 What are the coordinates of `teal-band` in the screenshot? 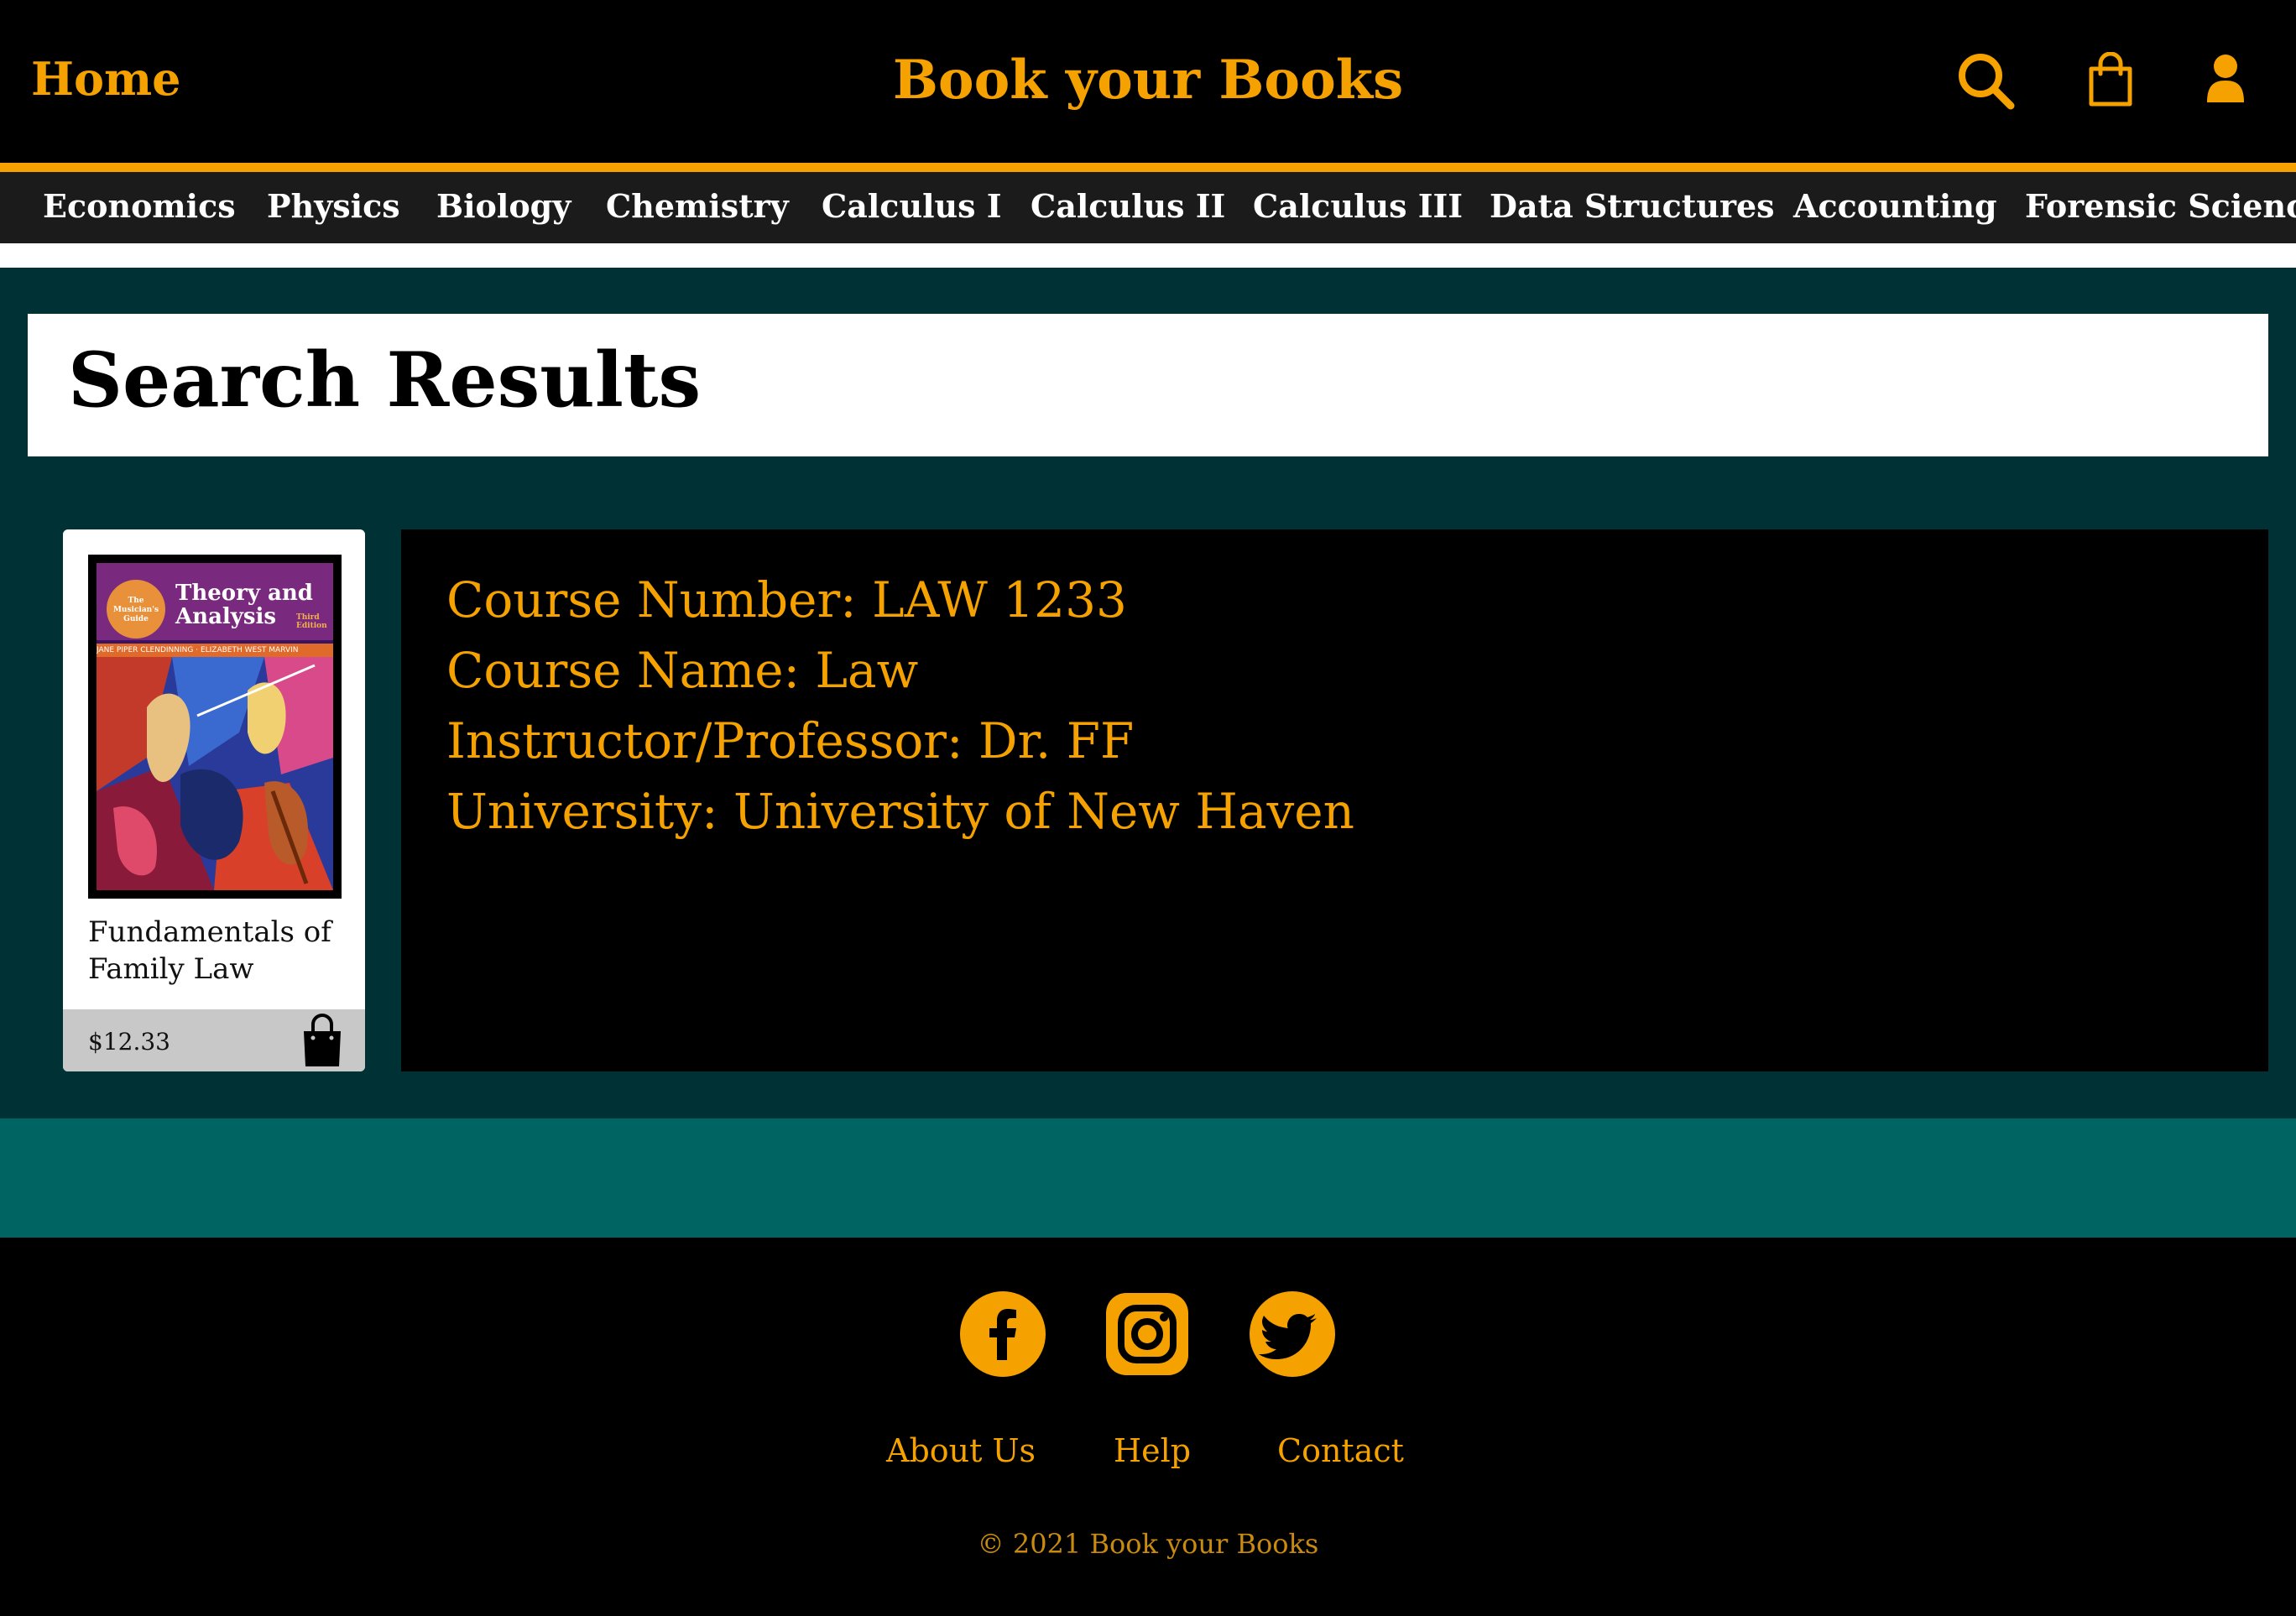 It's located at (1148, 1178).